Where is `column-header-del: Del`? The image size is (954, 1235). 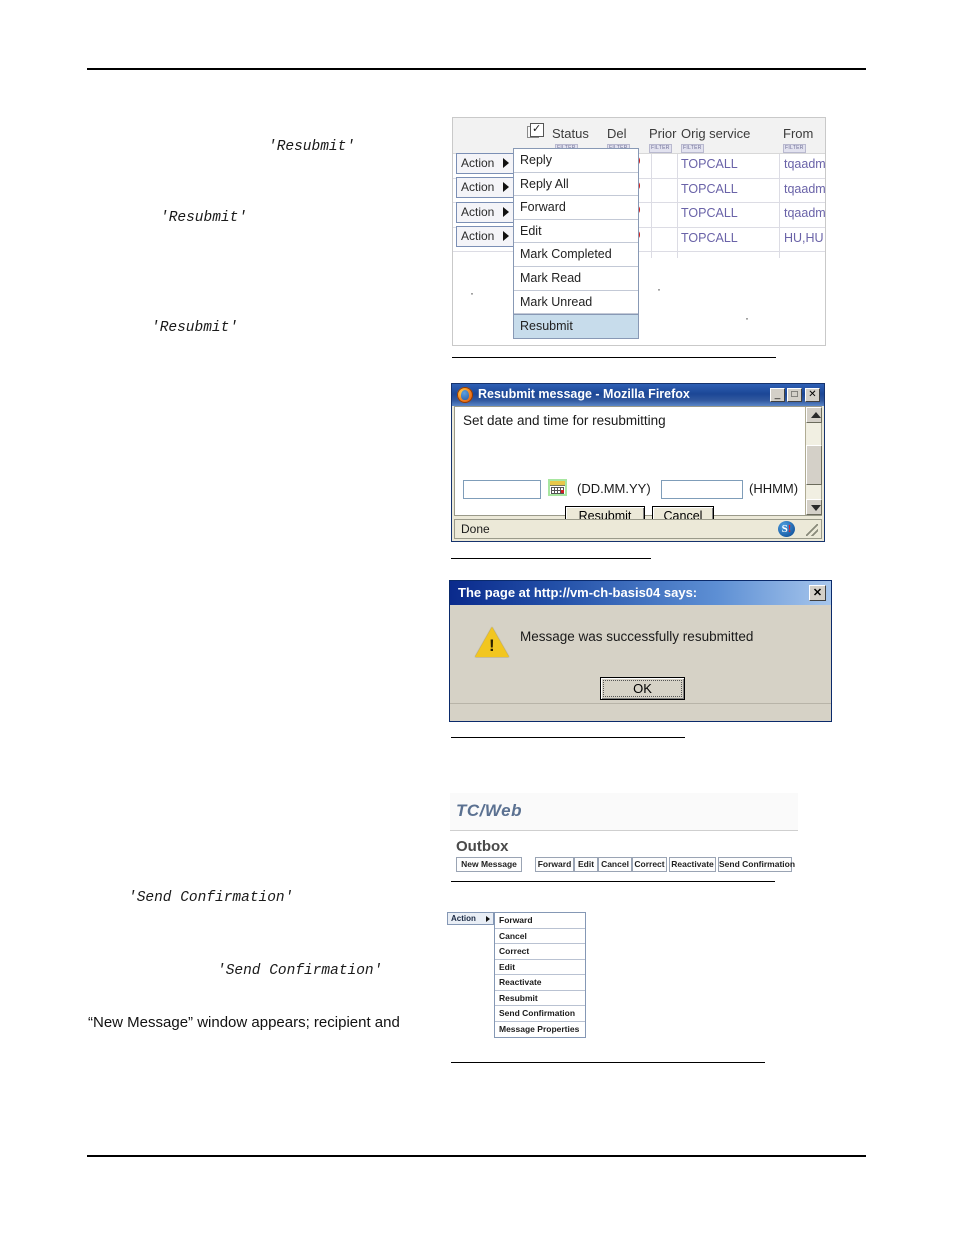
column-header-del: Del is located at coordinates (617, 133).